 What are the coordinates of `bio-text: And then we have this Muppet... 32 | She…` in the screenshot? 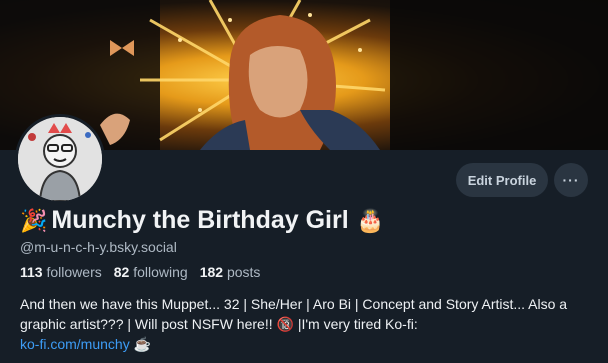 It's located at (294, 314).